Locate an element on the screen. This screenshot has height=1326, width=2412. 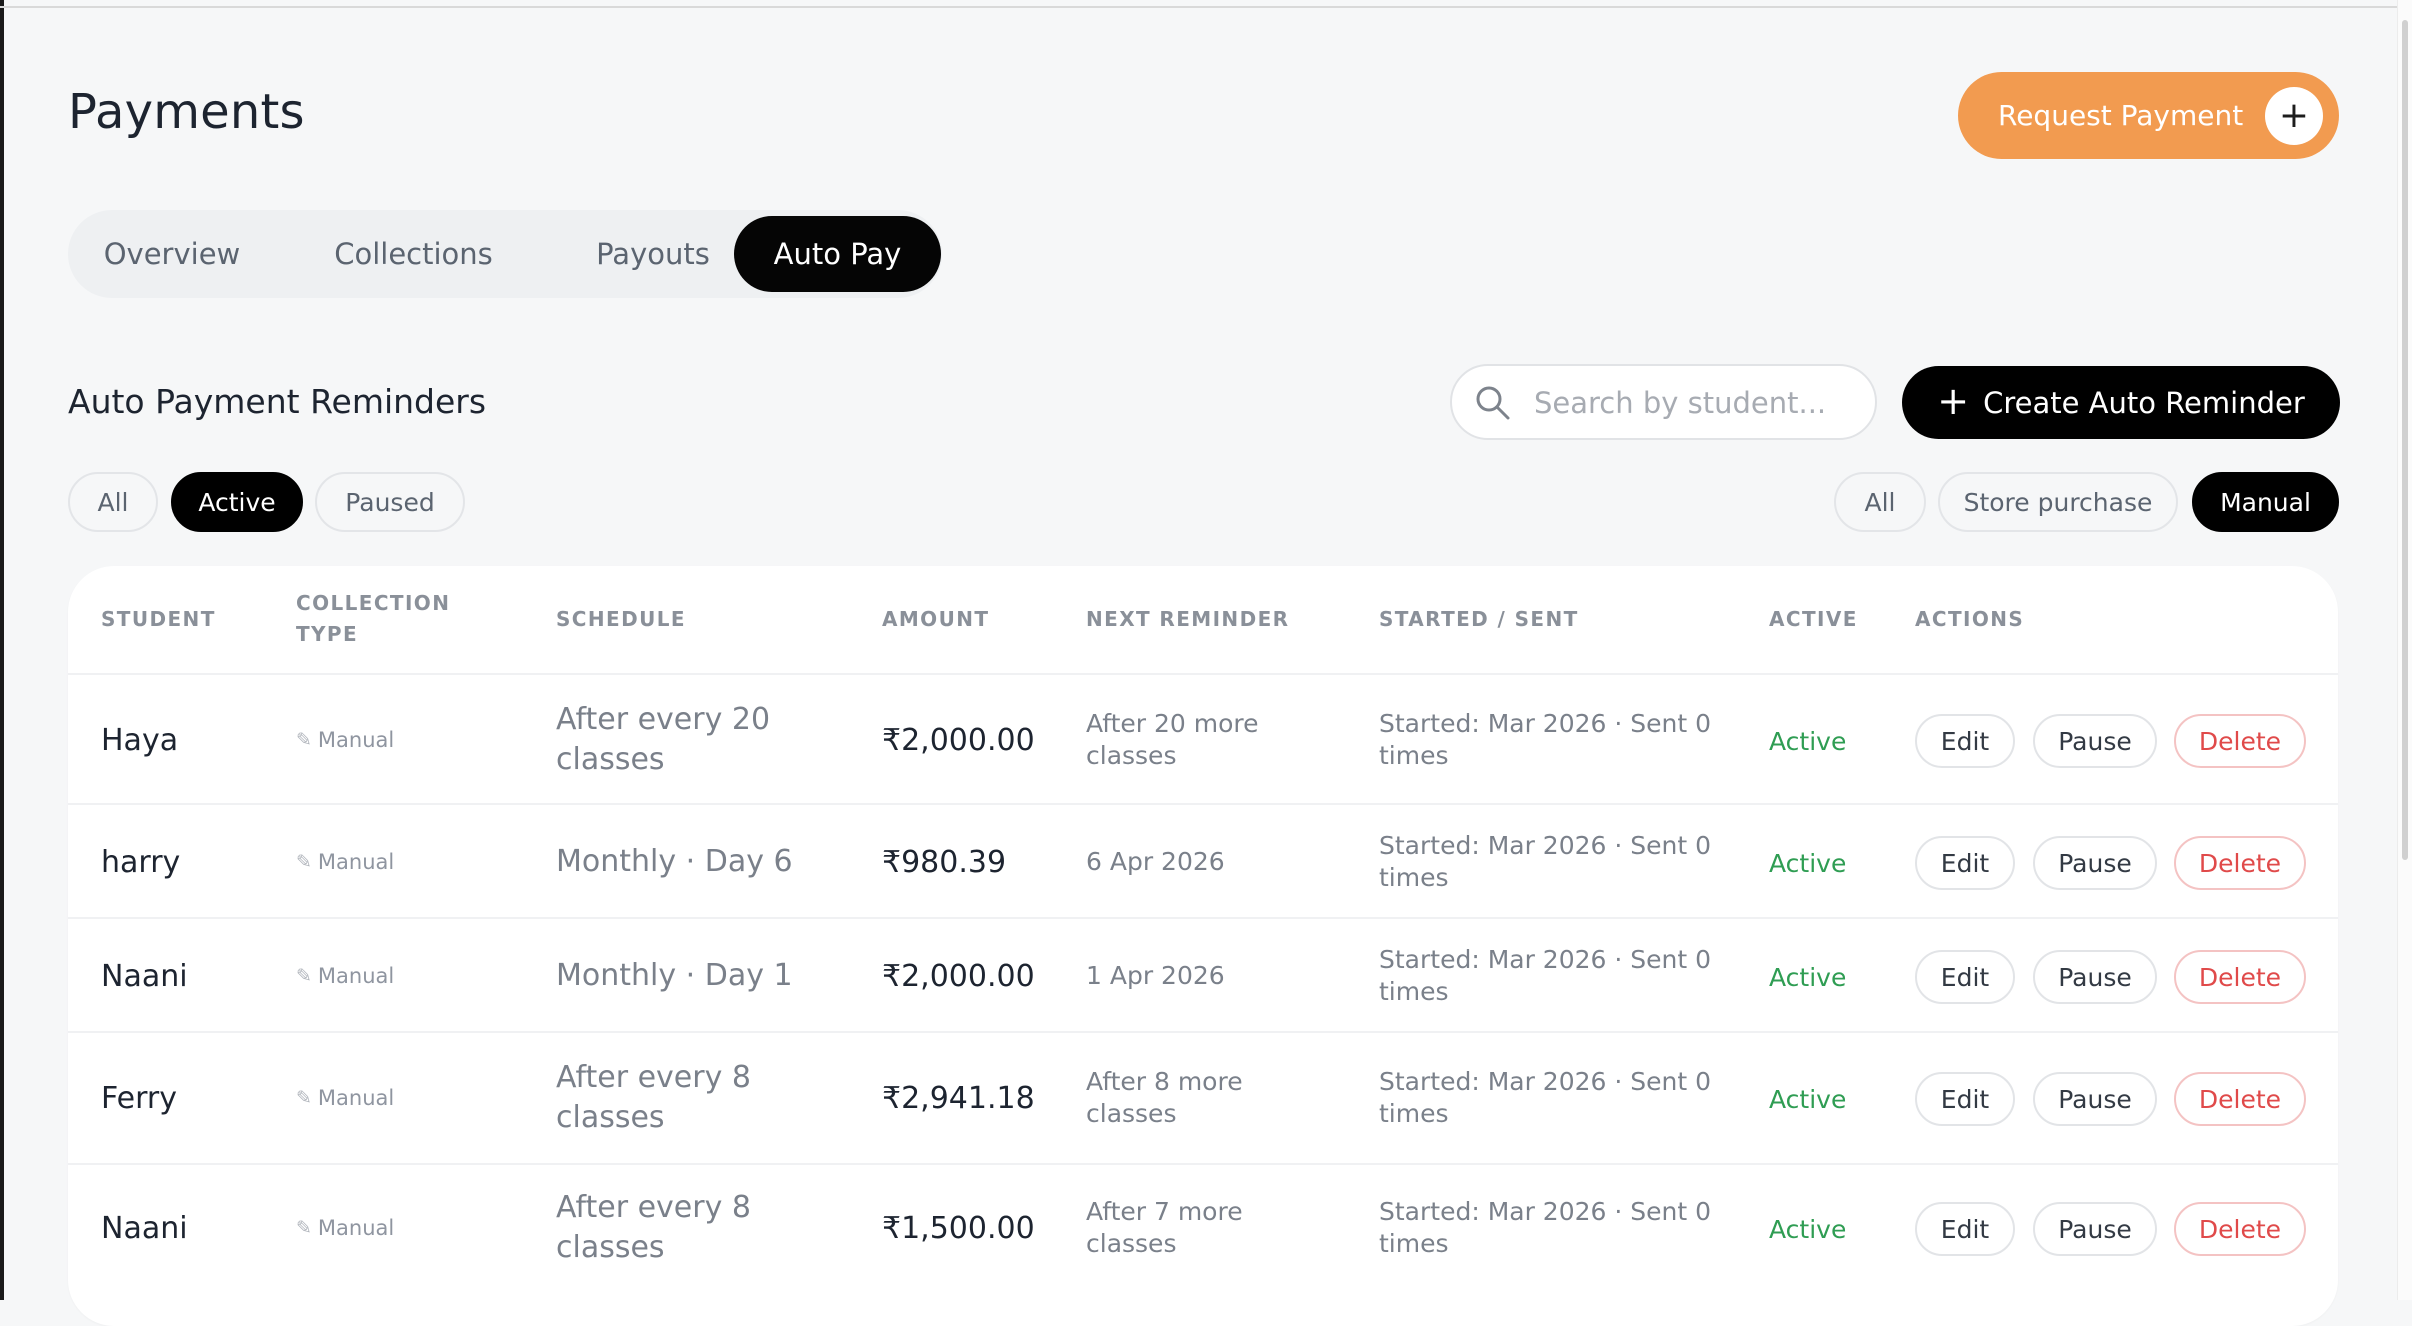
filter-source-store-purchase: Store purchase is located at coordinates (2058, 502).